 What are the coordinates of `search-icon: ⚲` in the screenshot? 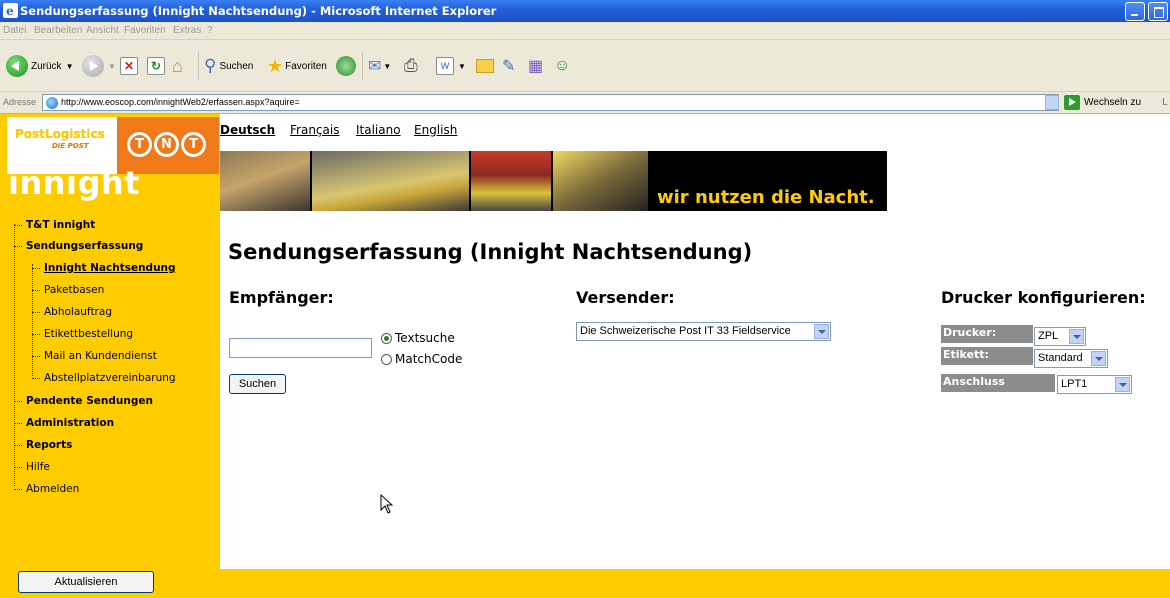 It's located at (210, 65).